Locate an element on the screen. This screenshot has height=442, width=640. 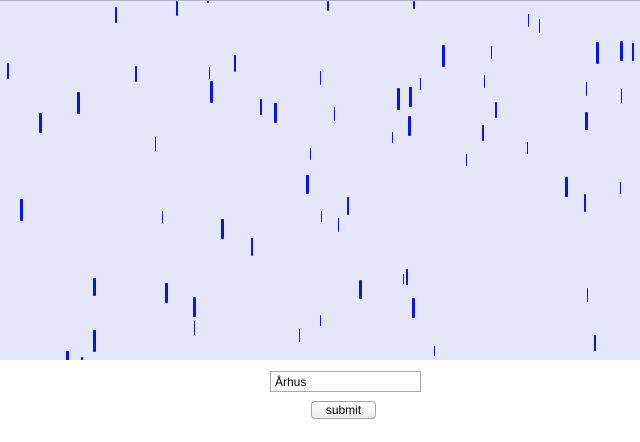
submit-button: submit is located at coordinates (343, 410).